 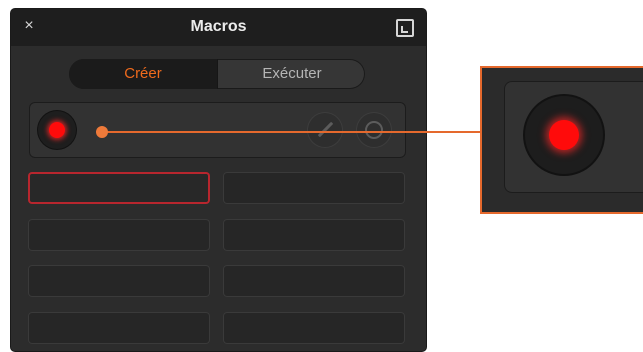 I want to click on edit-button, so click(x=325, y=130).